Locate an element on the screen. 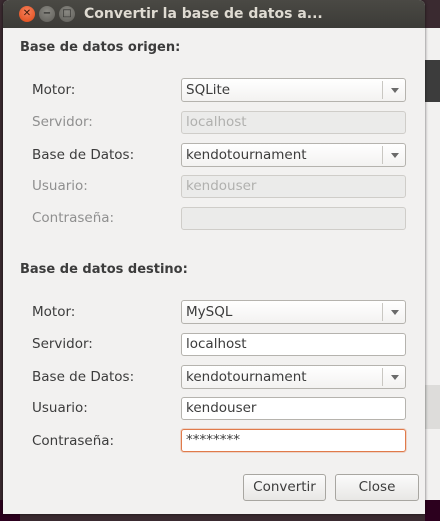  destination-usuario-input: kendouser is located at coordinates (293, 408).